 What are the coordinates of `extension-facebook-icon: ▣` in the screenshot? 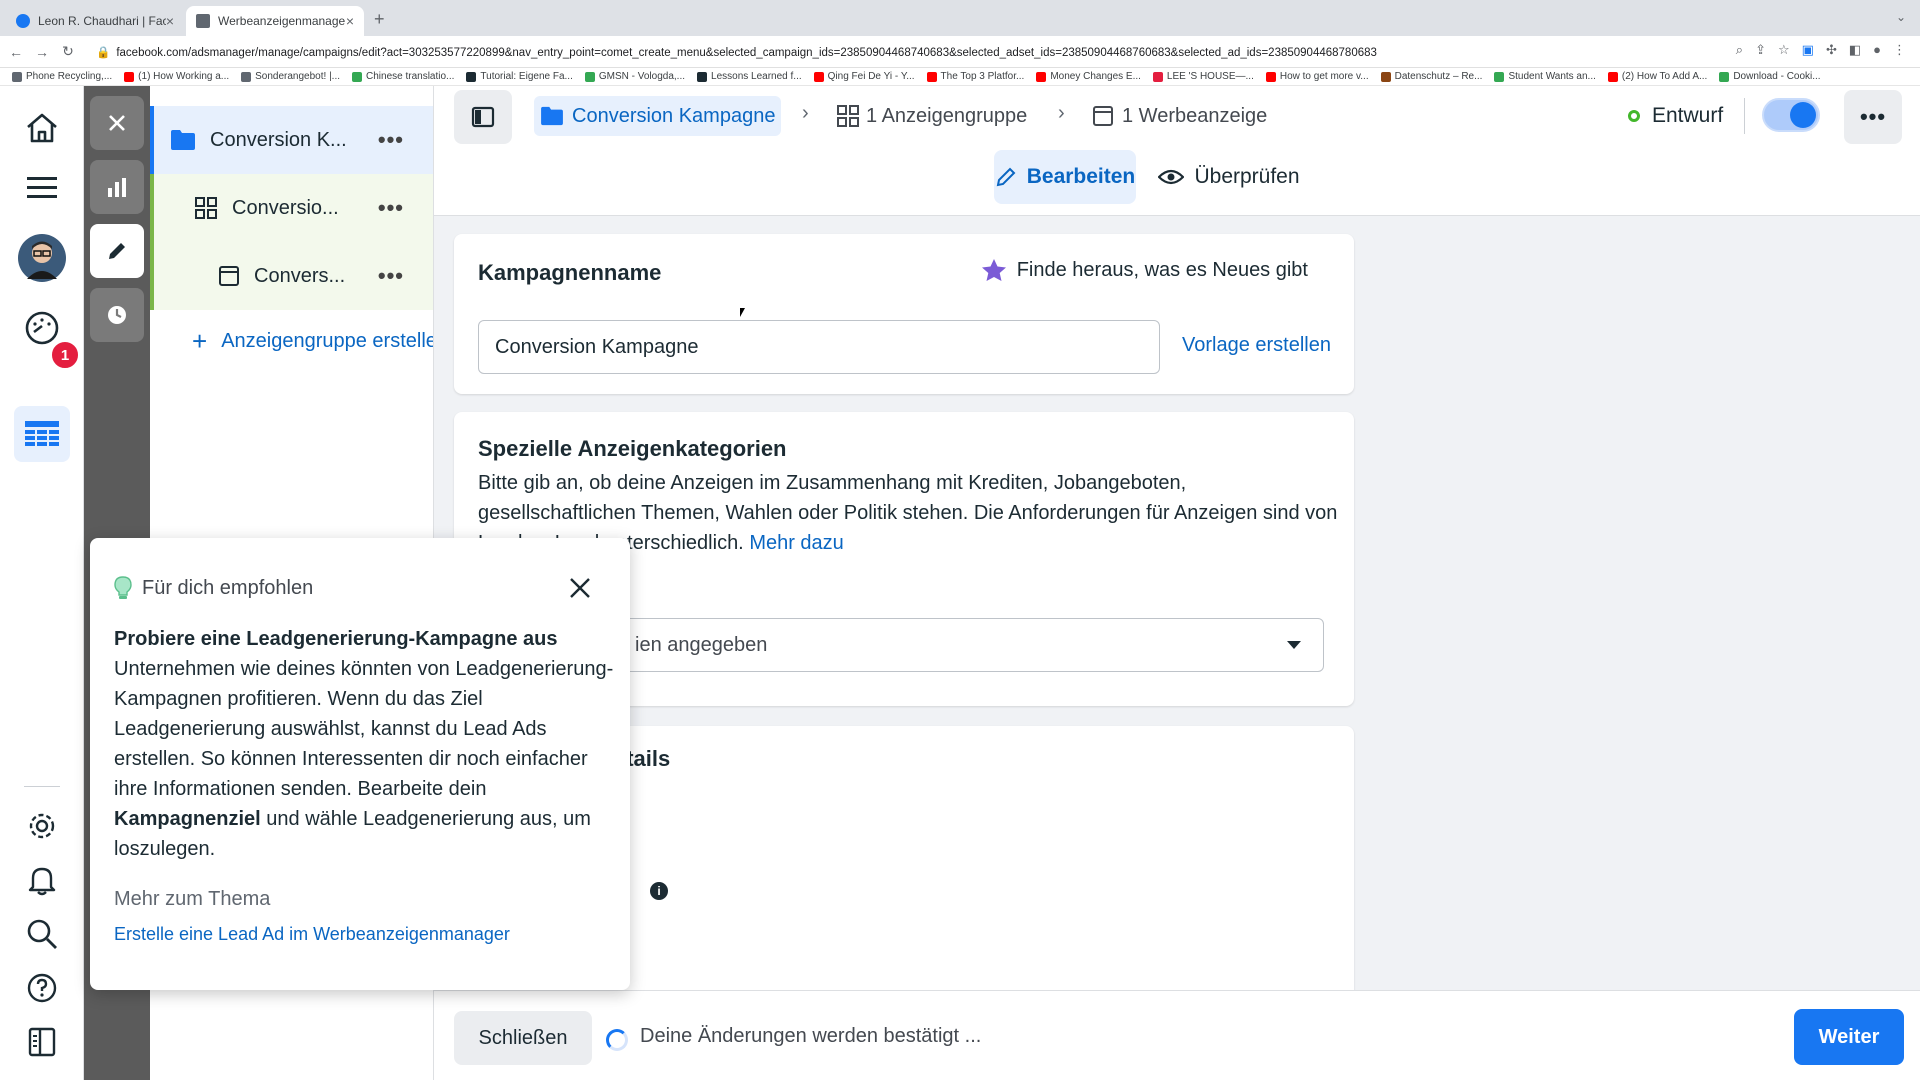 It's located at (1808, 50).